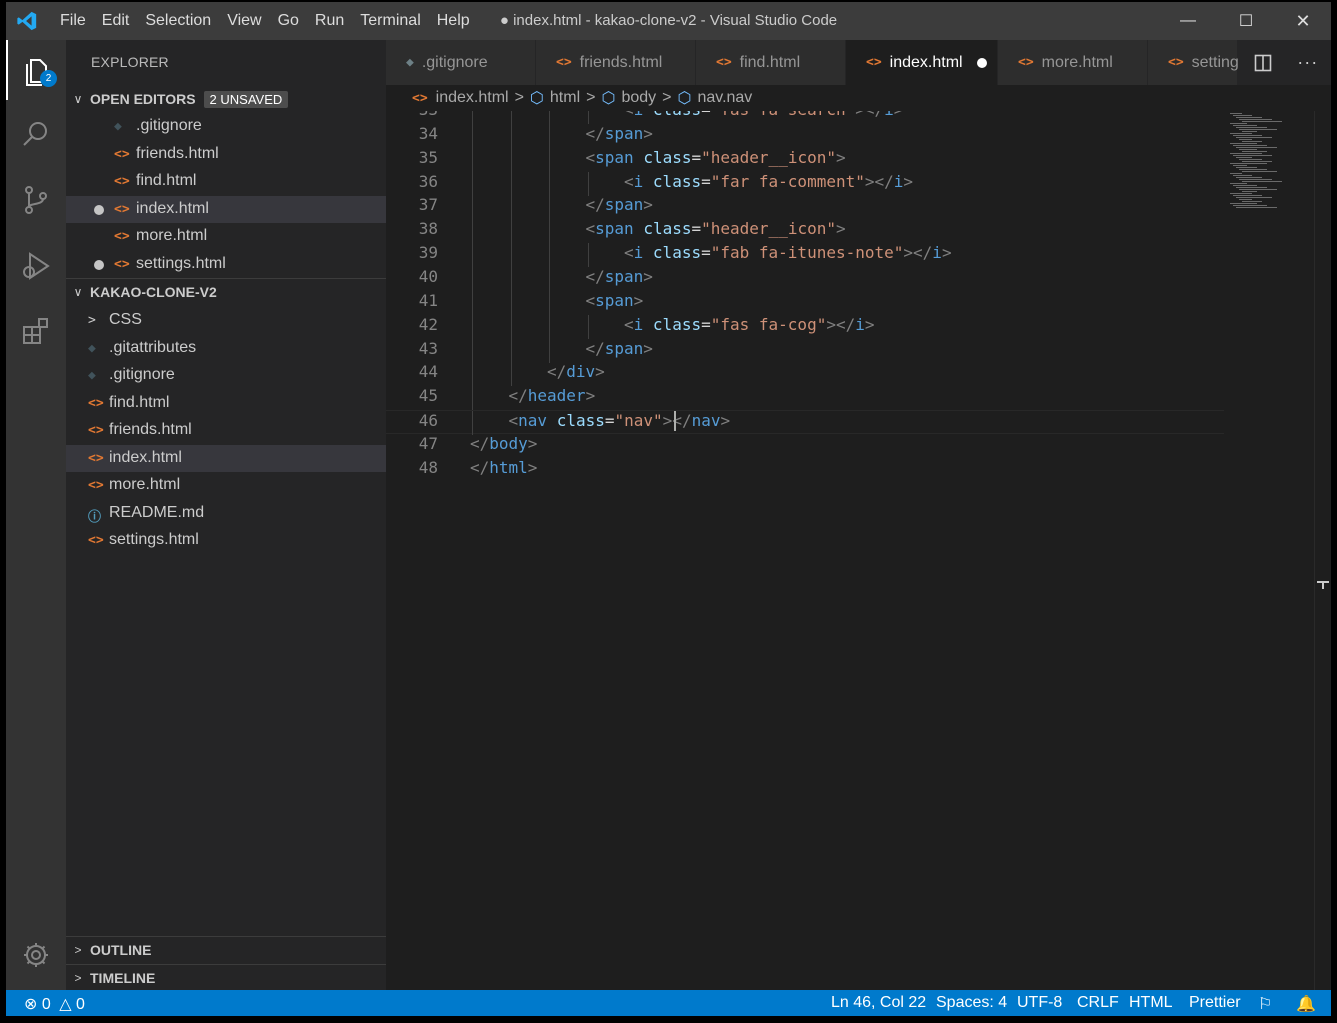  What do you see at coordinates (1322, 550) in the screenshot?
I see `vertical-scrollbar` at bounding box center [1322, 550].